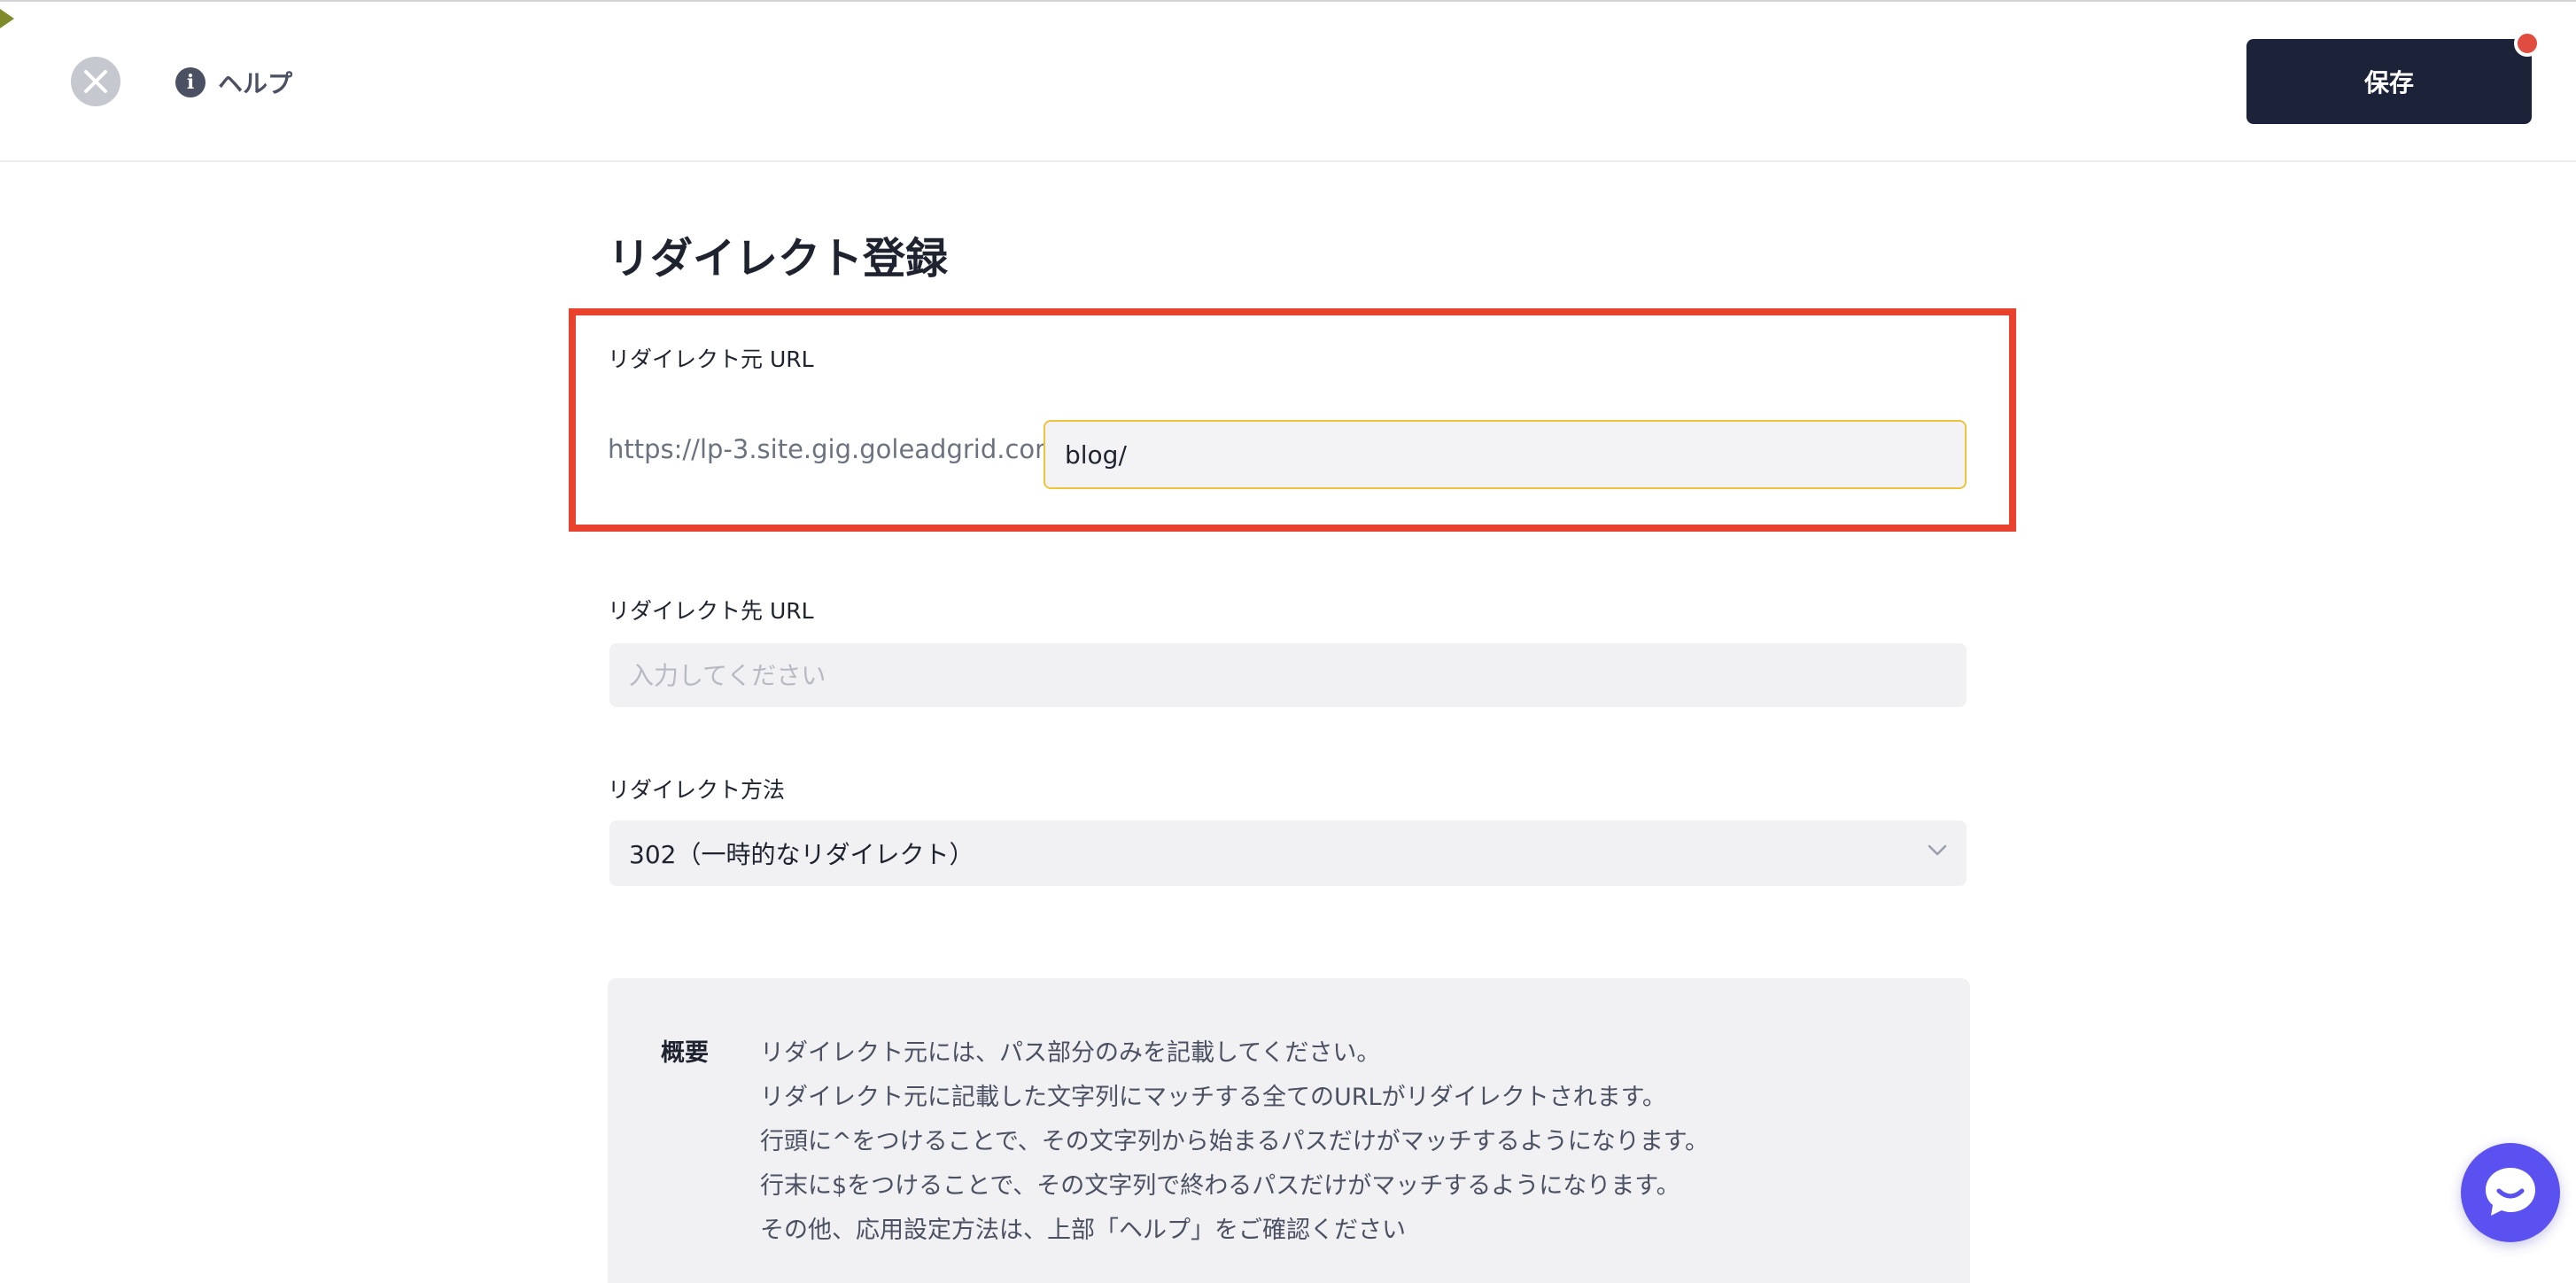 The height and width of the screenshot is (1283, 2576). I want to click on close-button, so click(95, 81).